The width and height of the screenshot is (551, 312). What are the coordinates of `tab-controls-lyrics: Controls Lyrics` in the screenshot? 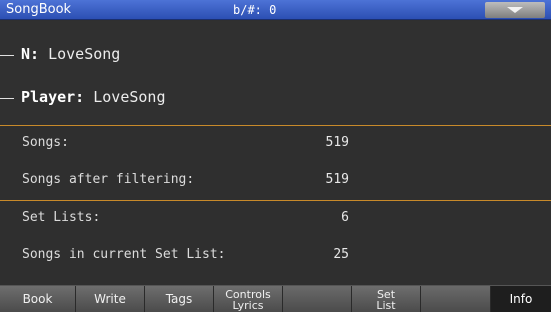 It's located at (248, 299).